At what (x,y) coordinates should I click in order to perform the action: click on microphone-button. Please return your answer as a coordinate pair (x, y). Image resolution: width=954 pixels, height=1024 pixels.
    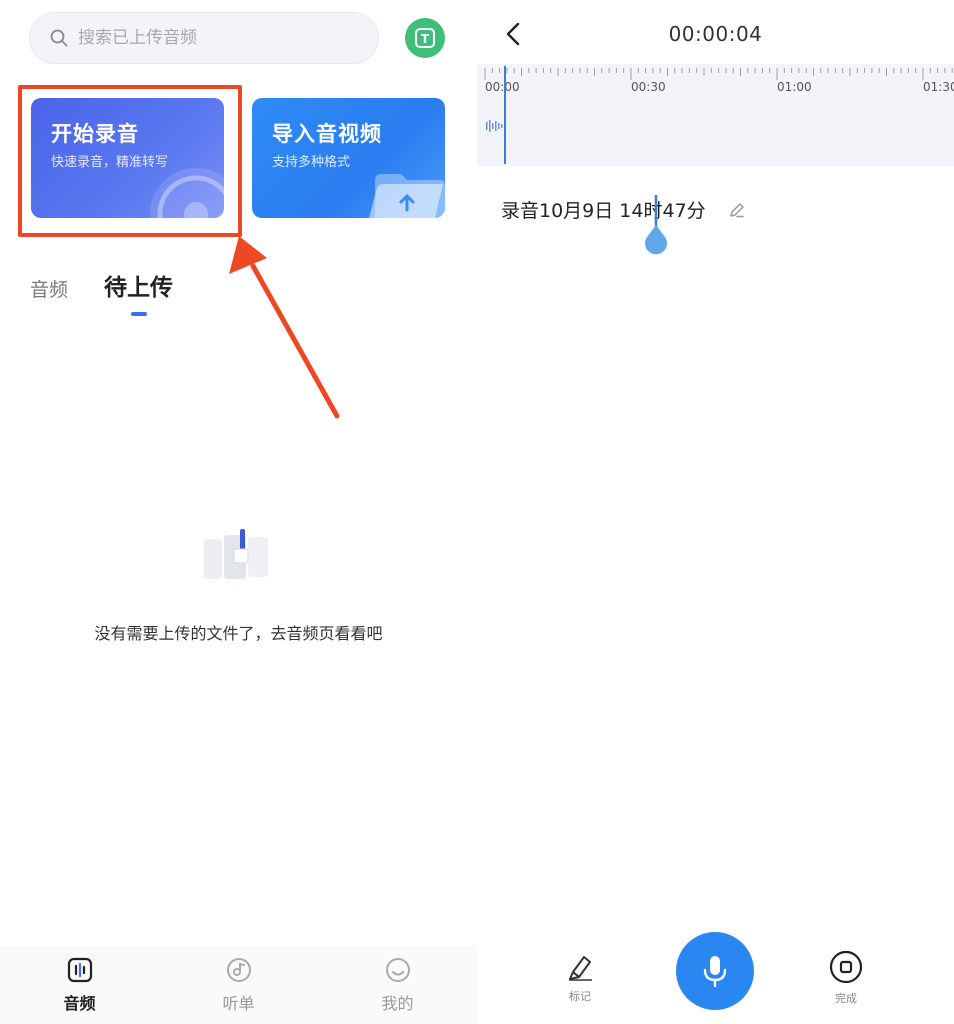
    Looking at the image, I should click on (715, 971).